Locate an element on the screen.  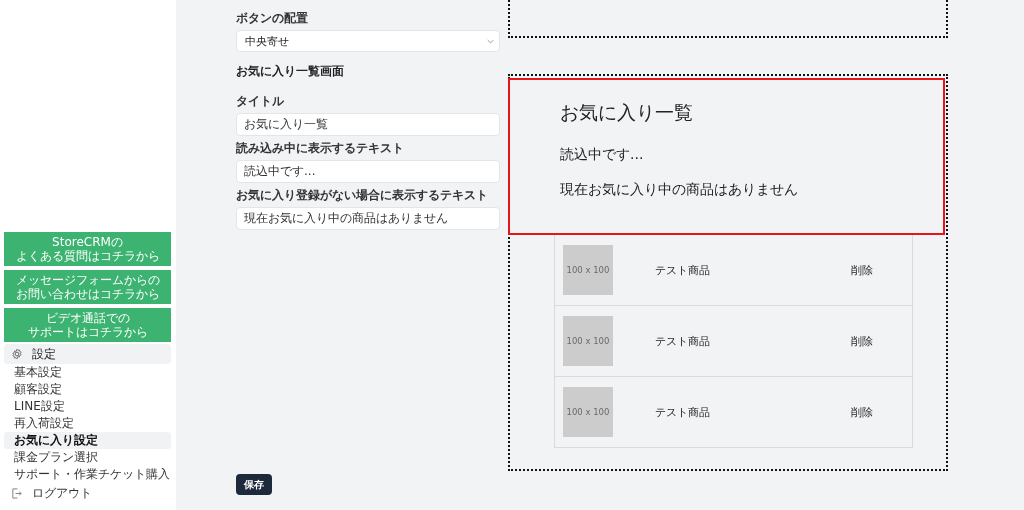
field-label: お気に入り登録がない場合に表示するテキスト is located at coordinates (362, 195).